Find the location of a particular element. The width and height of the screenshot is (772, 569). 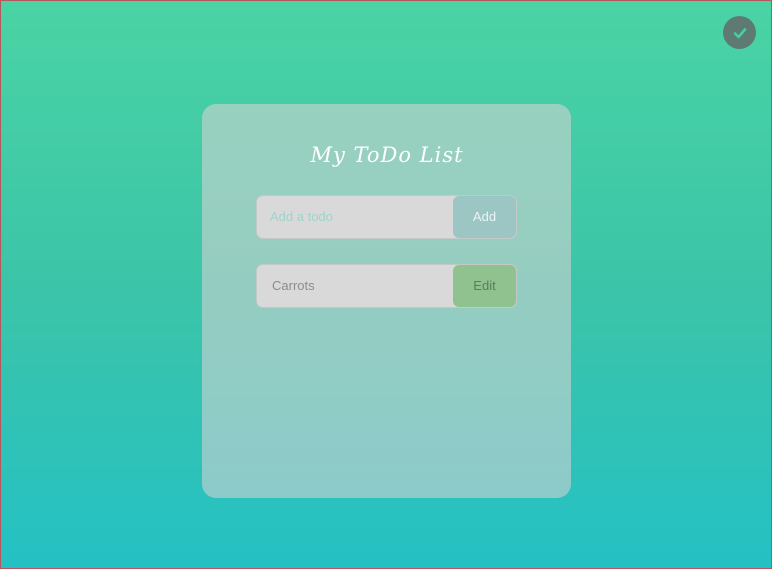

check-badge-button is located at coordinates (739, 32).